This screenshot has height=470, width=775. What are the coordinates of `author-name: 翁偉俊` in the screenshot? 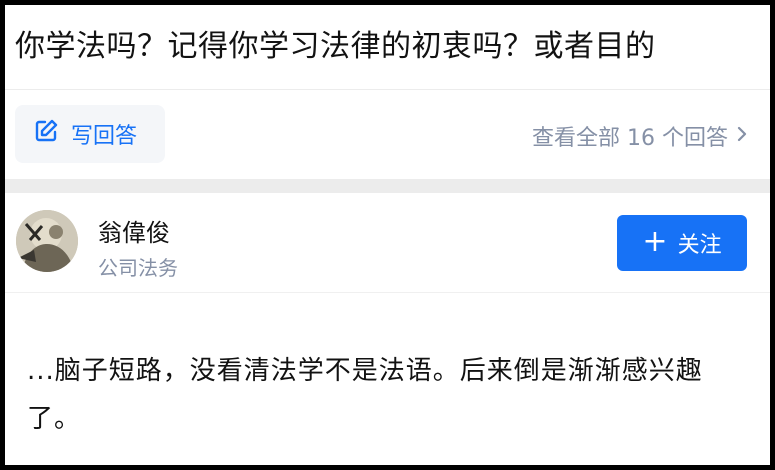 It's located at (134, 230).